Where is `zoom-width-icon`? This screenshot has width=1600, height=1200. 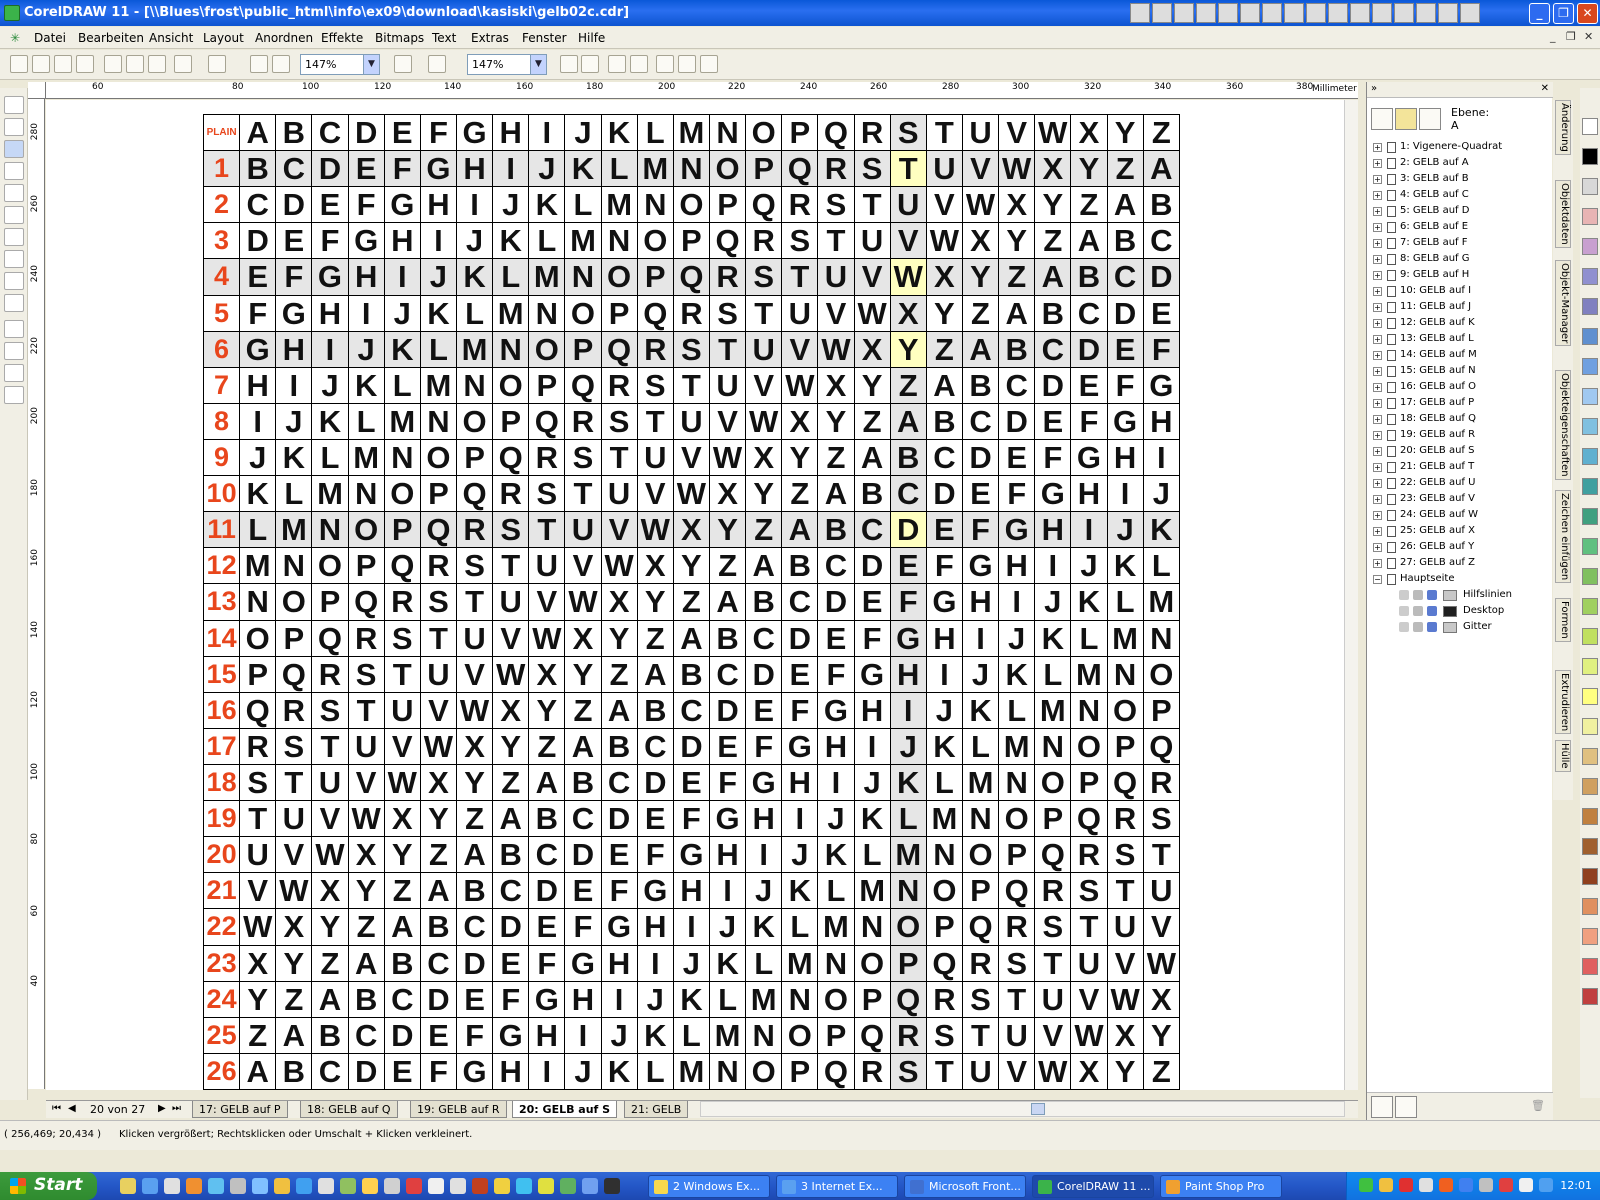
zoom-width-icon is located at coordinates (687, 64).